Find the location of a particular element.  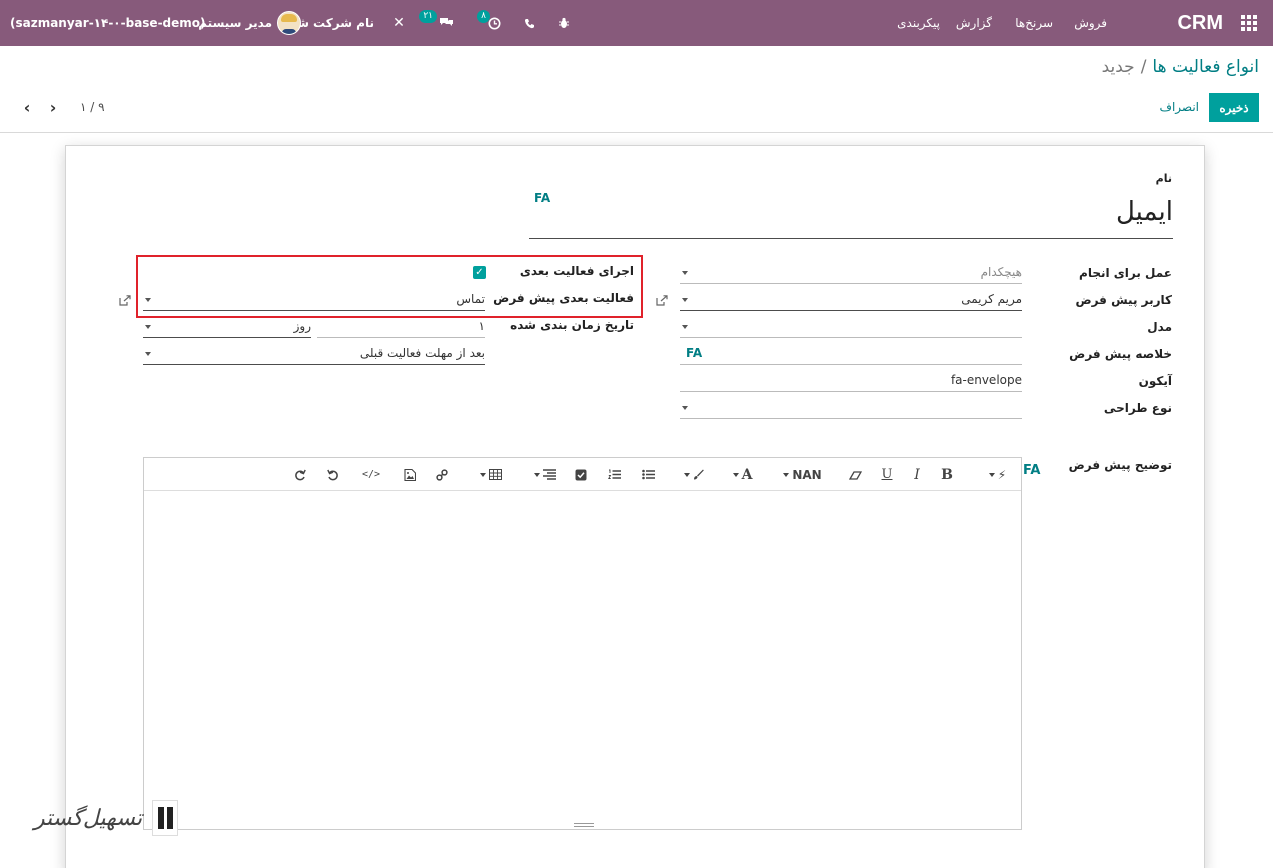

action-value: هیچکدام is located at coordinates (1001, 272).